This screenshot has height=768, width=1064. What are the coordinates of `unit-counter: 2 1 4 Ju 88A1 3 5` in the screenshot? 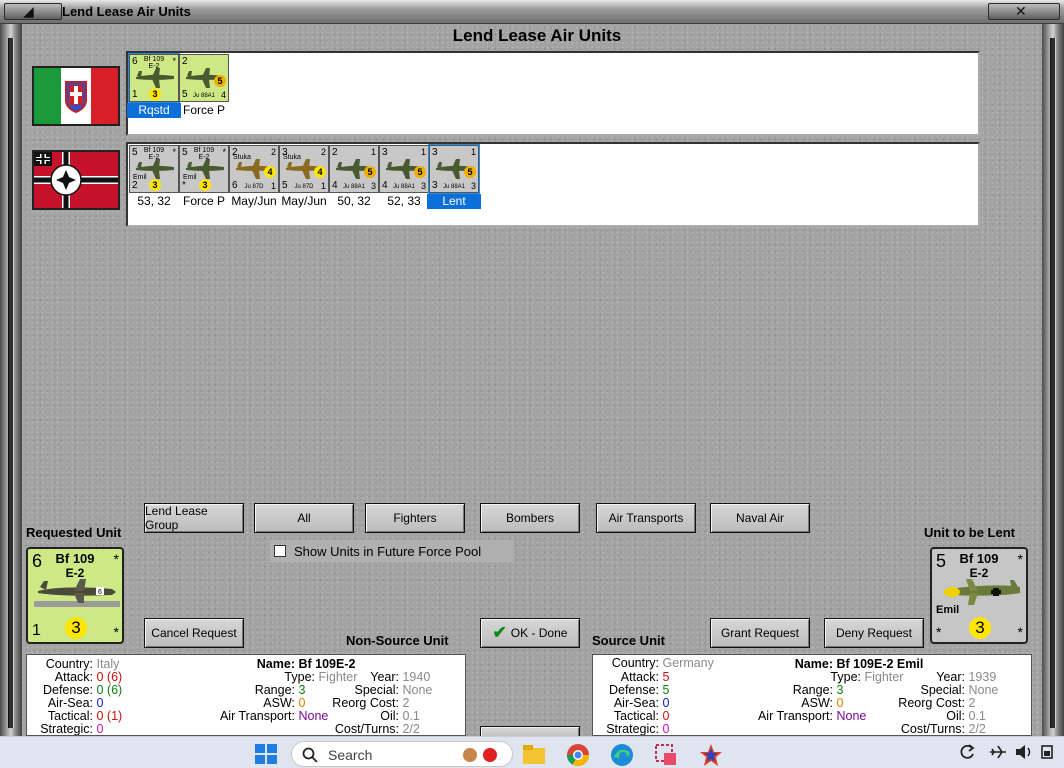 It's located at (354, 169).